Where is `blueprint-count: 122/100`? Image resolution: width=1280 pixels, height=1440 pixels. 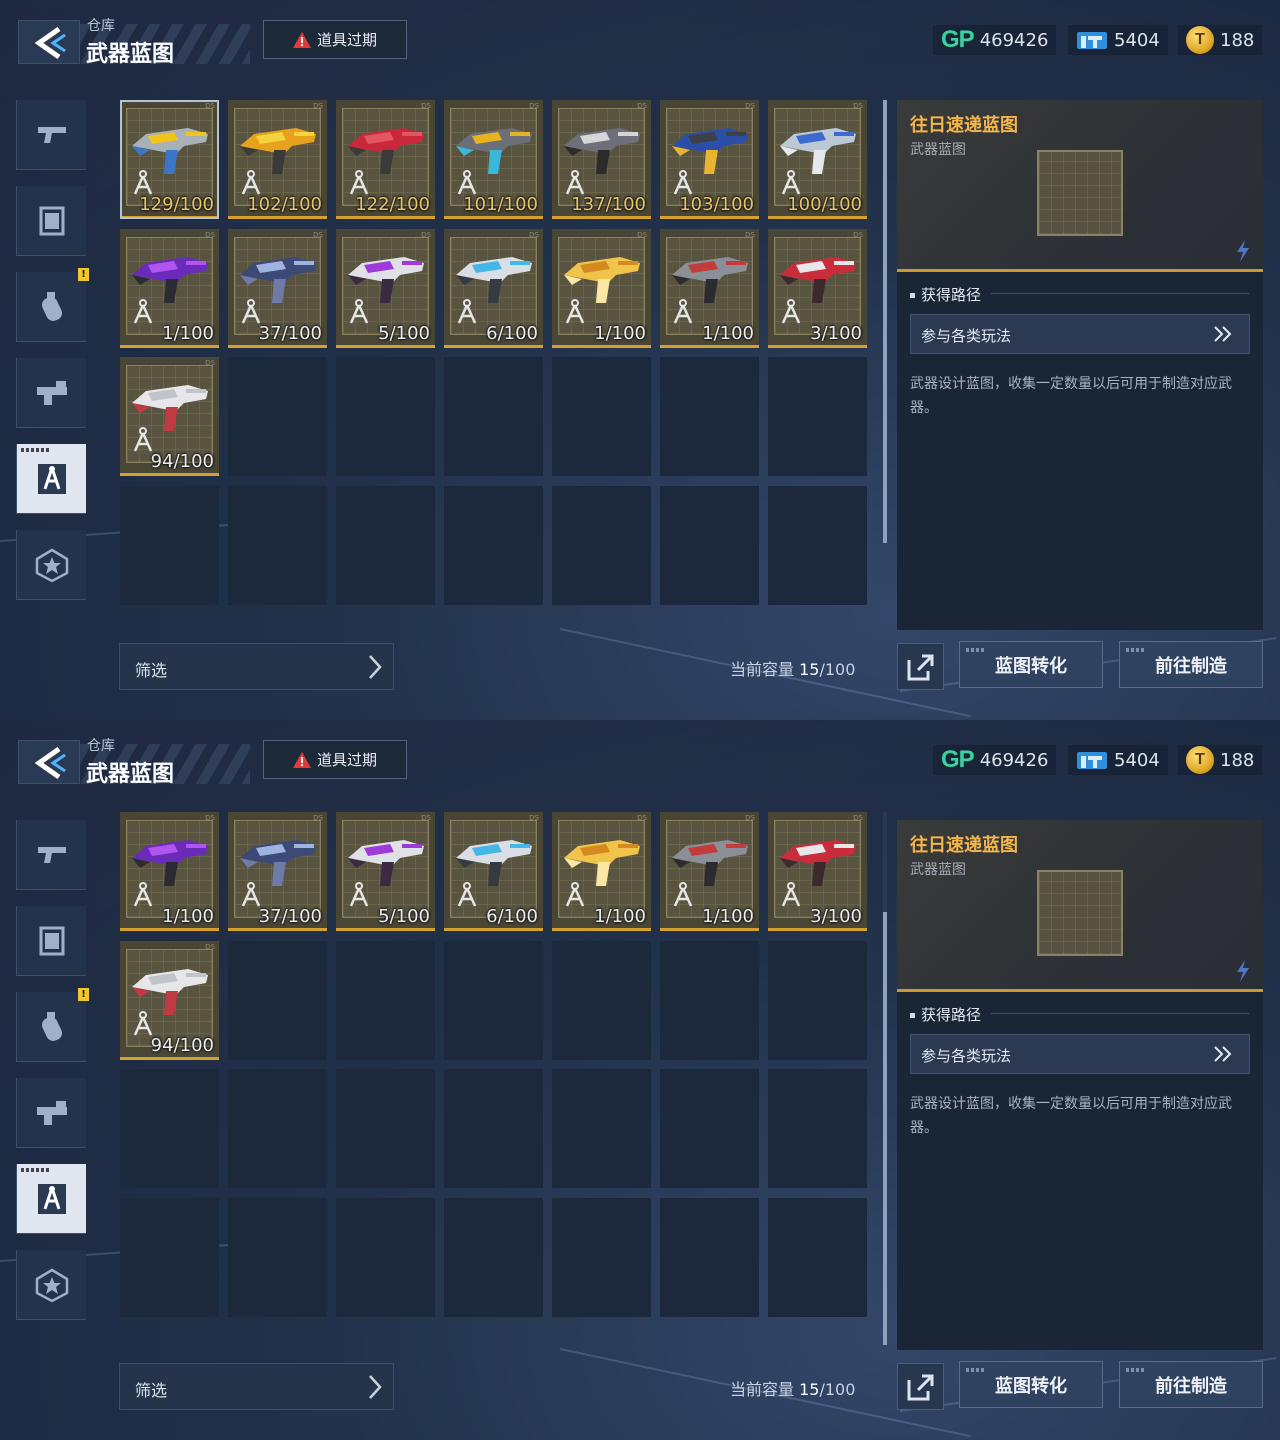 blueprint-count: 122/100 is located at coordinates (392, 204).